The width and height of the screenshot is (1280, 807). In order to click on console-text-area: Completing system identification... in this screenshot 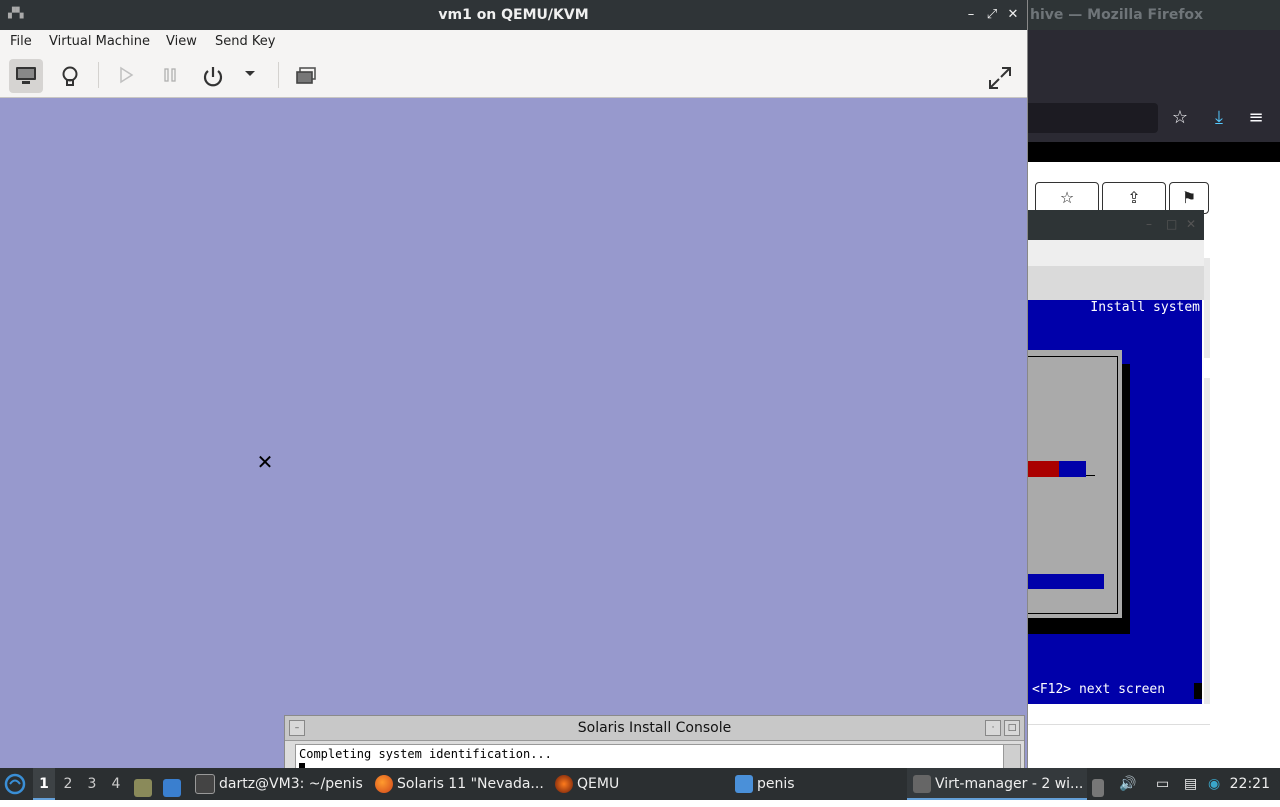, I will do `click(649, 757)`.